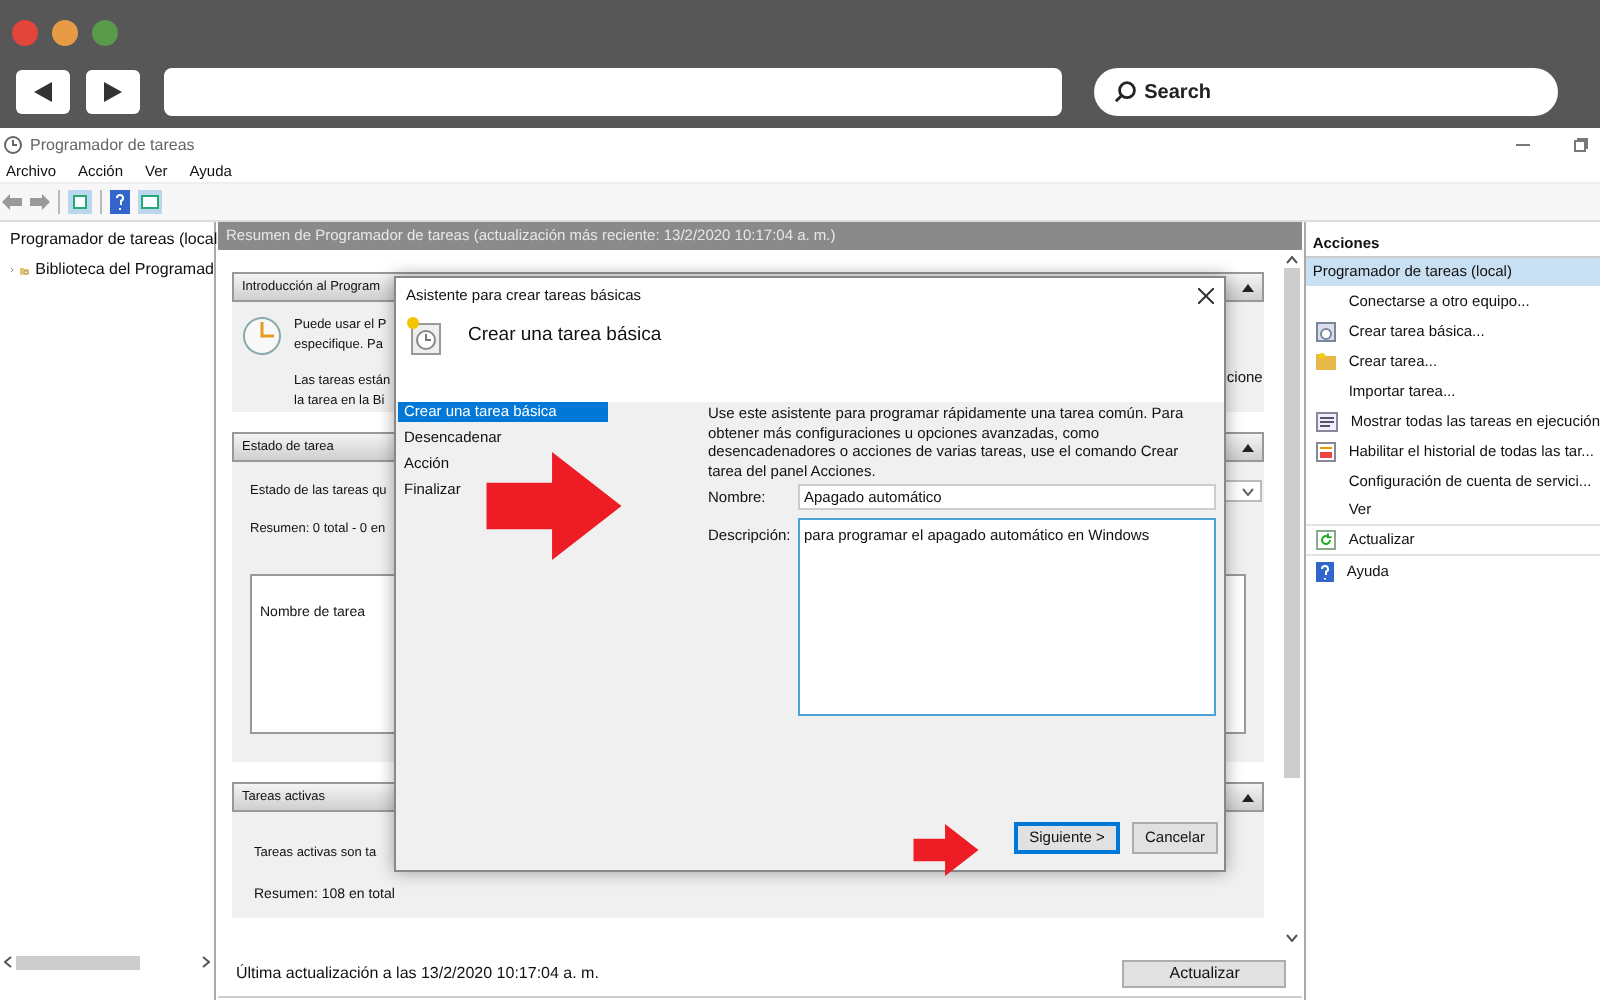  What do you see at coordinates (613, 92) in the screenshot?
I see `address-field` at bounding box center [613, 92].